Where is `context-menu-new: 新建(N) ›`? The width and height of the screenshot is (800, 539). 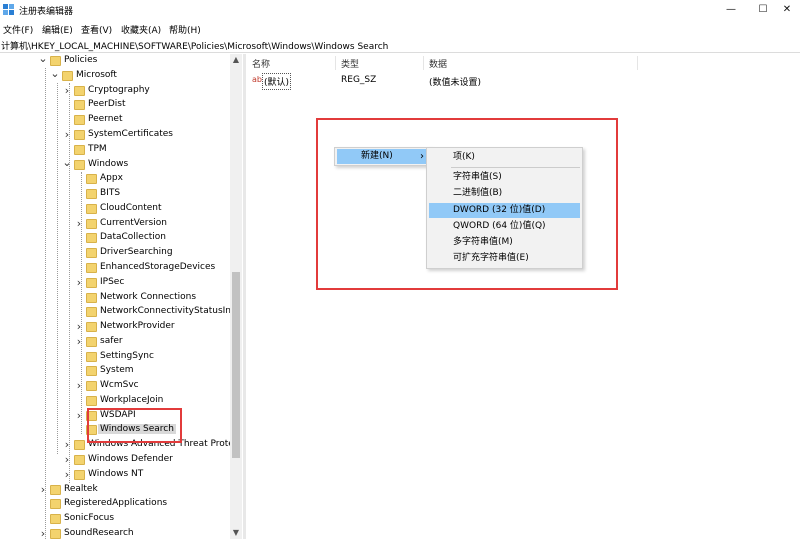
context-menu-new: 新建(N) › is located at coordinates (383, 156).